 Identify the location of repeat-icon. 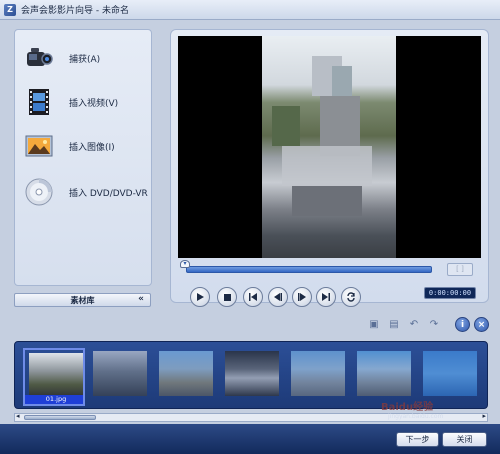
(351, 297).